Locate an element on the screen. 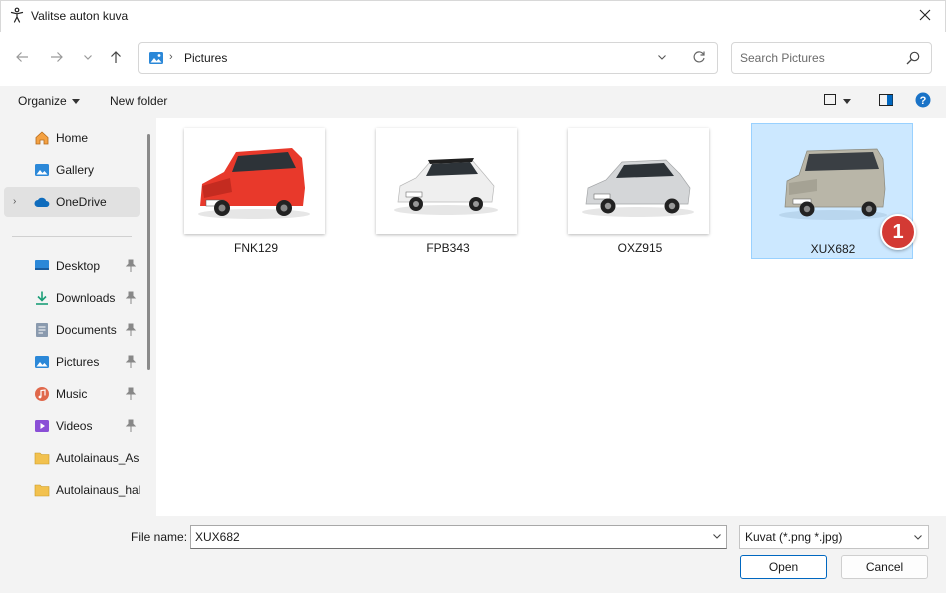 This screenshot has width=946, height=593. sidebar-item-label: Gallery is located at coordinates (75, 170).